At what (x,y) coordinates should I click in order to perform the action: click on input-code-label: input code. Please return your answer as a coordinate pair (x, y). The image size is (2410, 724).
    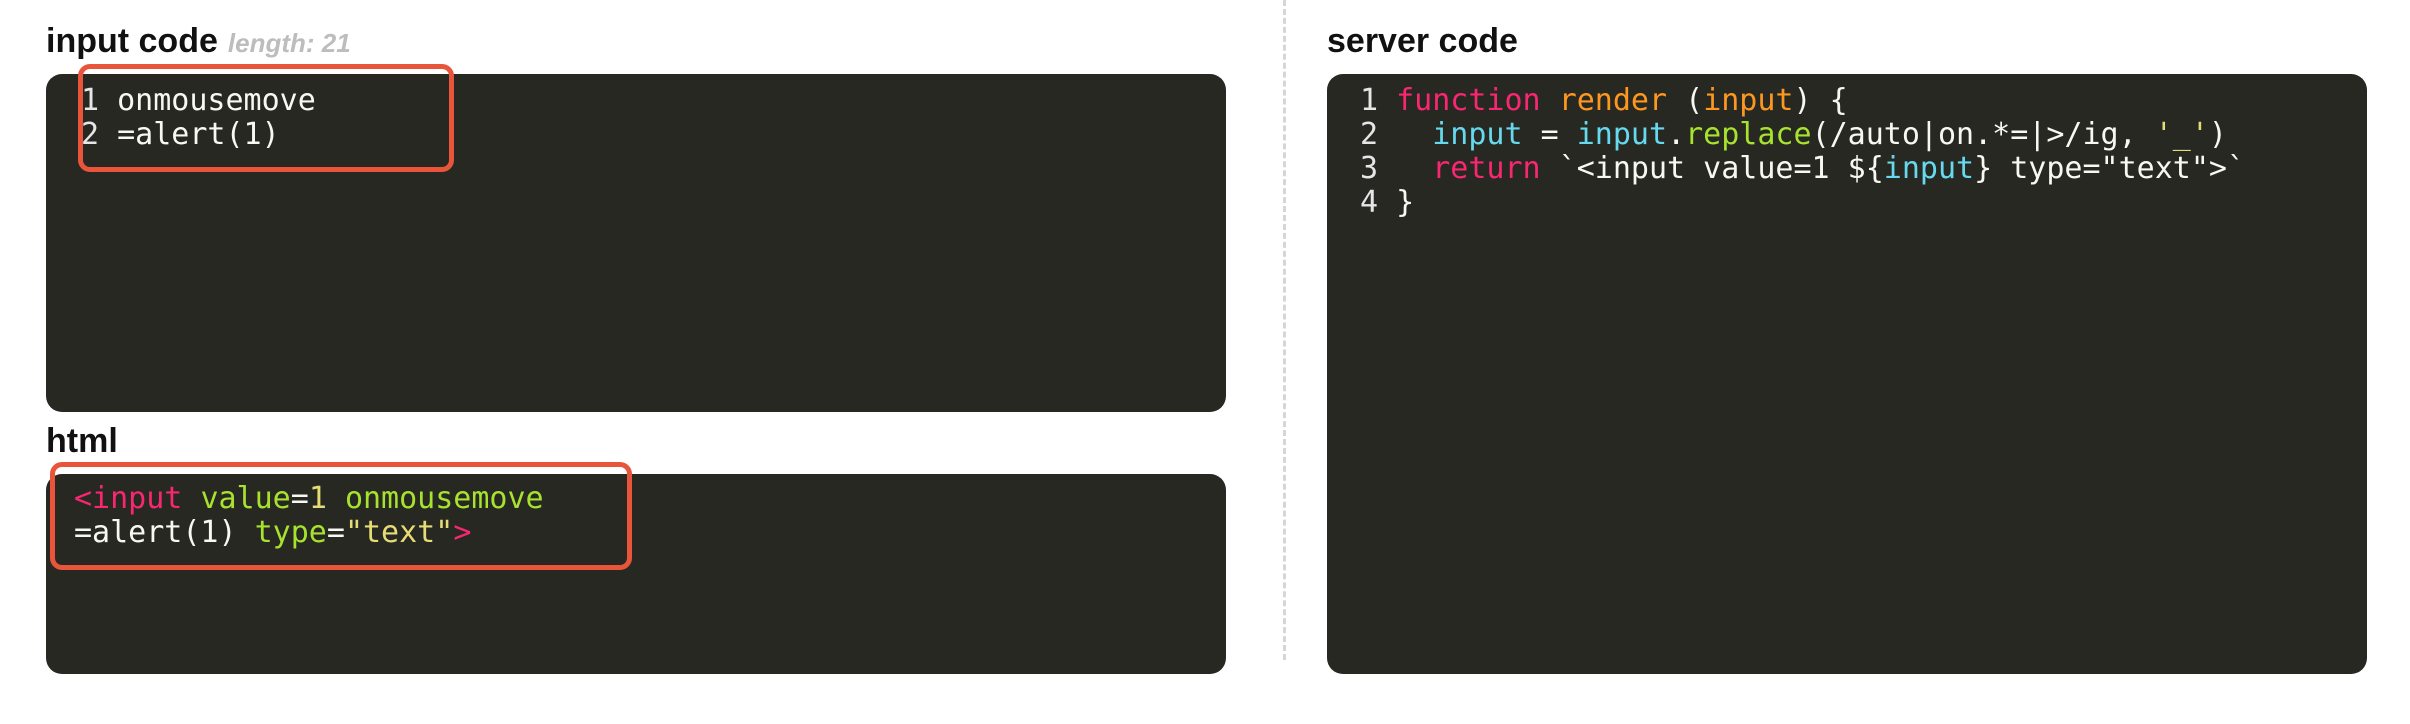
    Looking at the image, I should click on (132, 41).